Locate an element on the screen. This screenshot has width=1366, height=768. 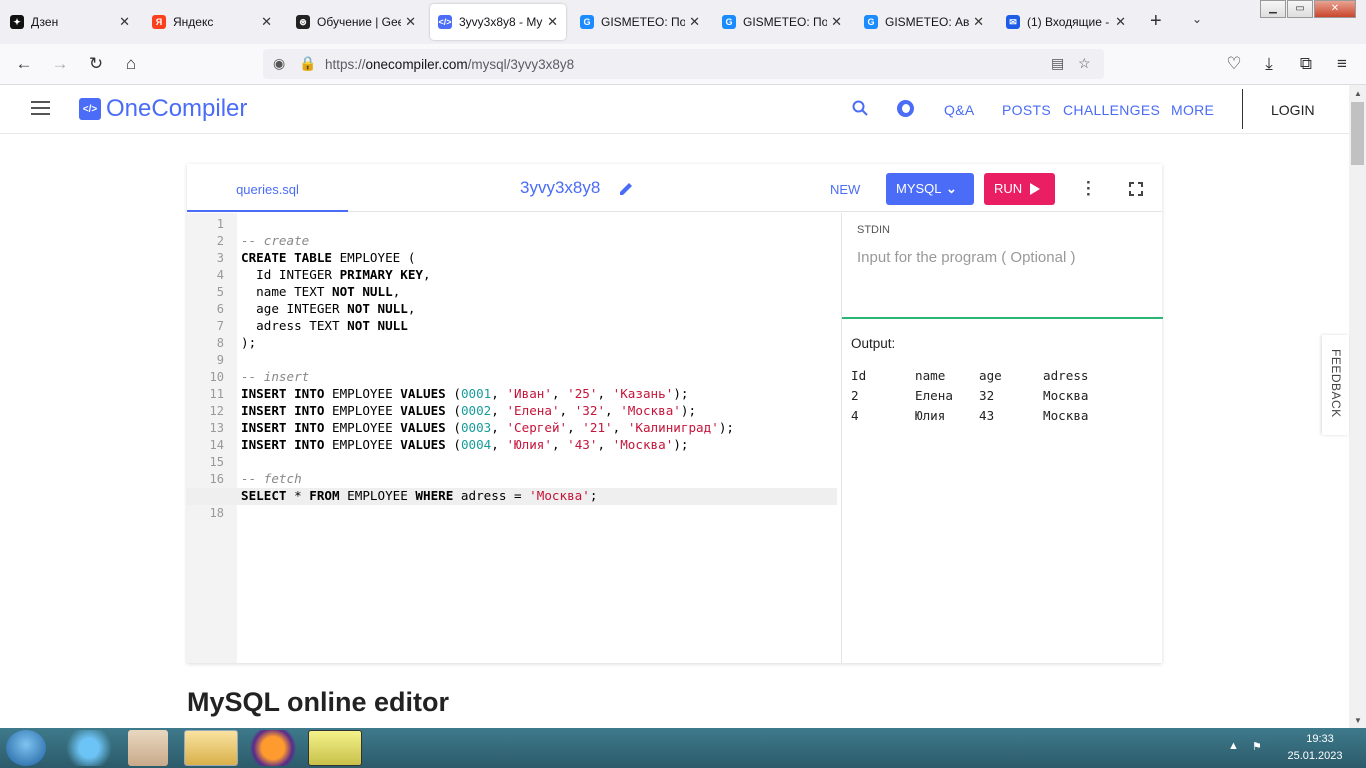
clock-date: 25.01.2023 is located at coordinates (1315, 756).